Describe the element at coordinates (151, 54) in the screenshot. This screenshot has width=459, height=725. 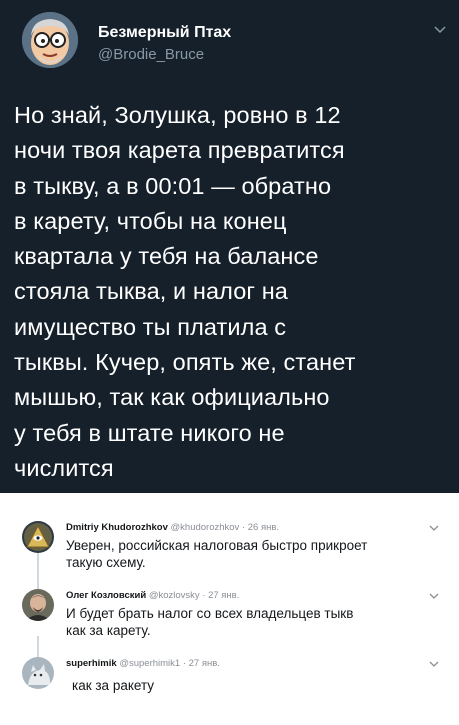
I see `author-handle: @Brodie_Bruce` at that location.